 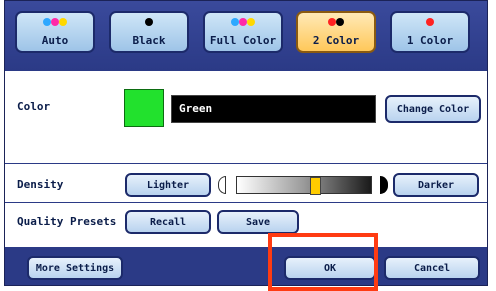 What do you see at coordinates (243, 40) in the screenshot?
I see `color-mode-full-color-label: Full Color` at bounding box center [243, 40].